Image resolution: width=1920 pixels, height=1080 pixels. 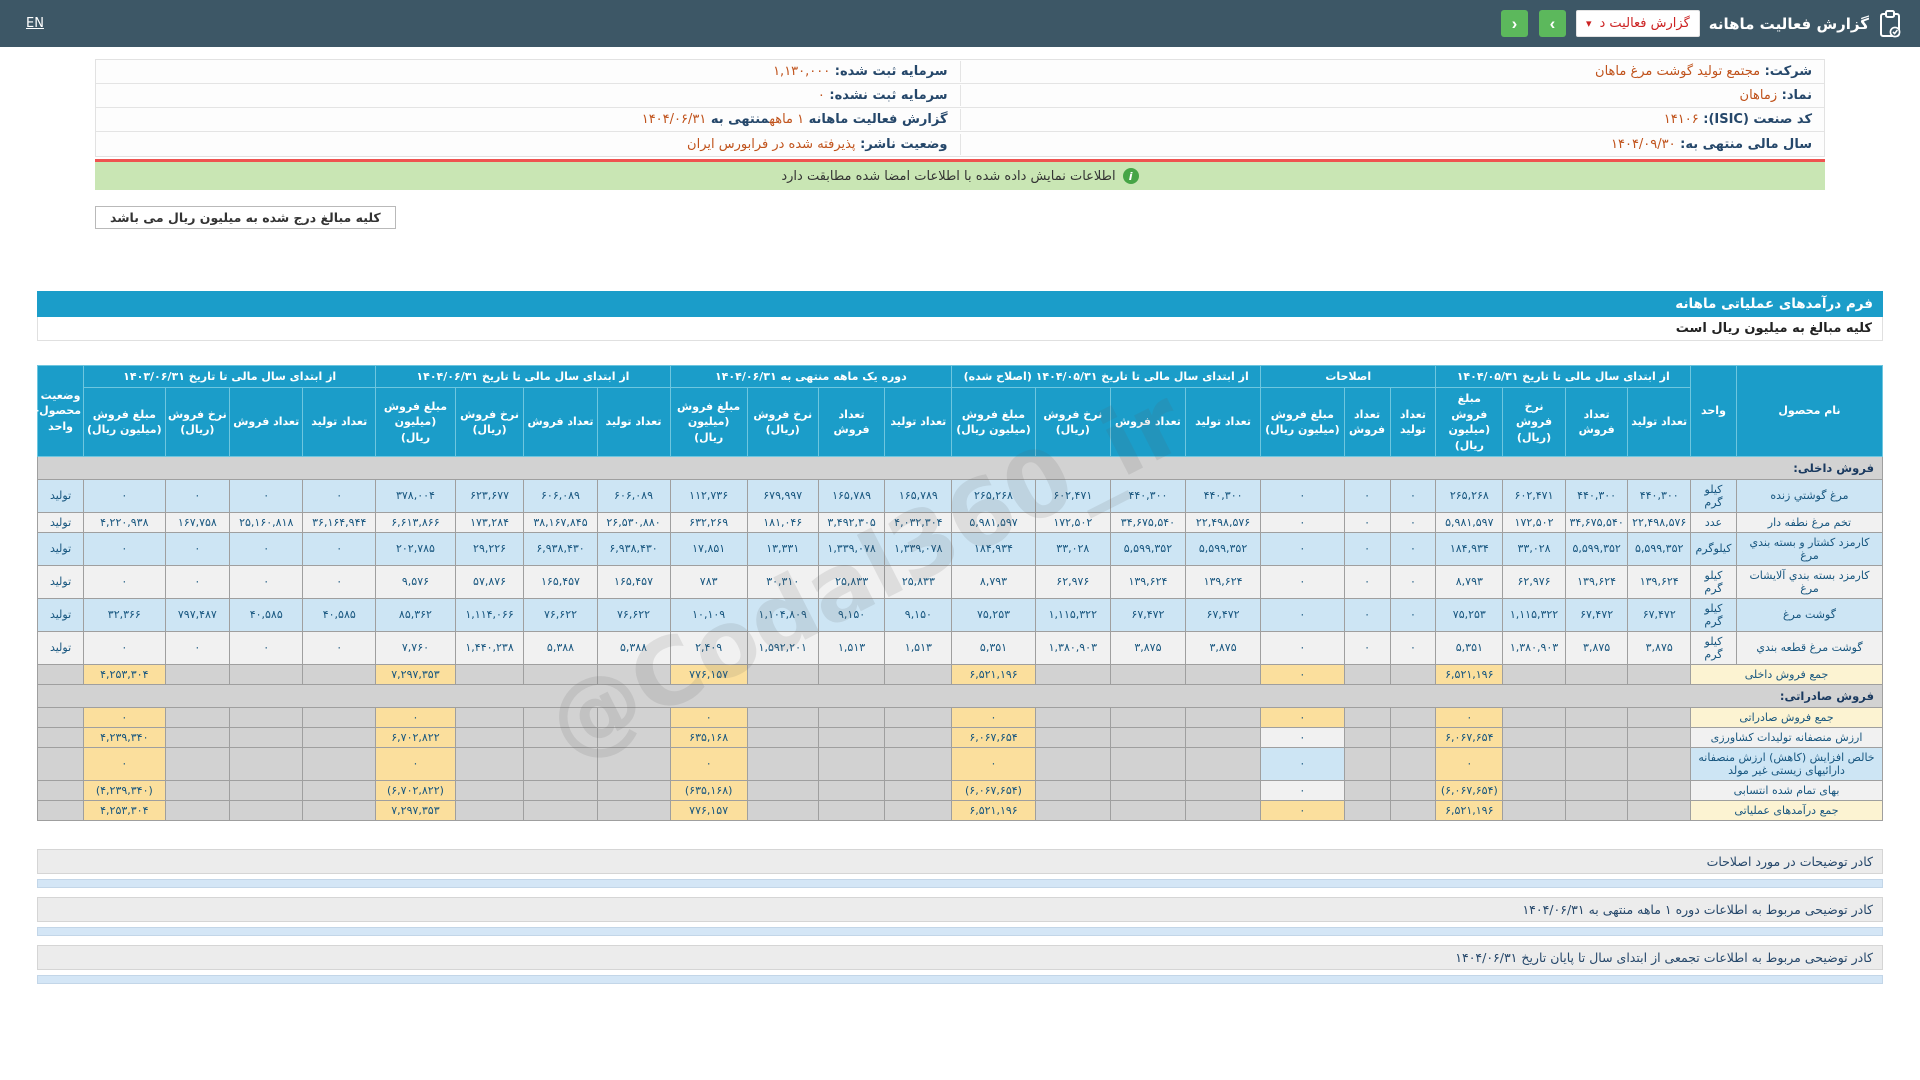 I want to click on value-cell: ۱۶۷,۷۵۸, so click(x=197, y=522).